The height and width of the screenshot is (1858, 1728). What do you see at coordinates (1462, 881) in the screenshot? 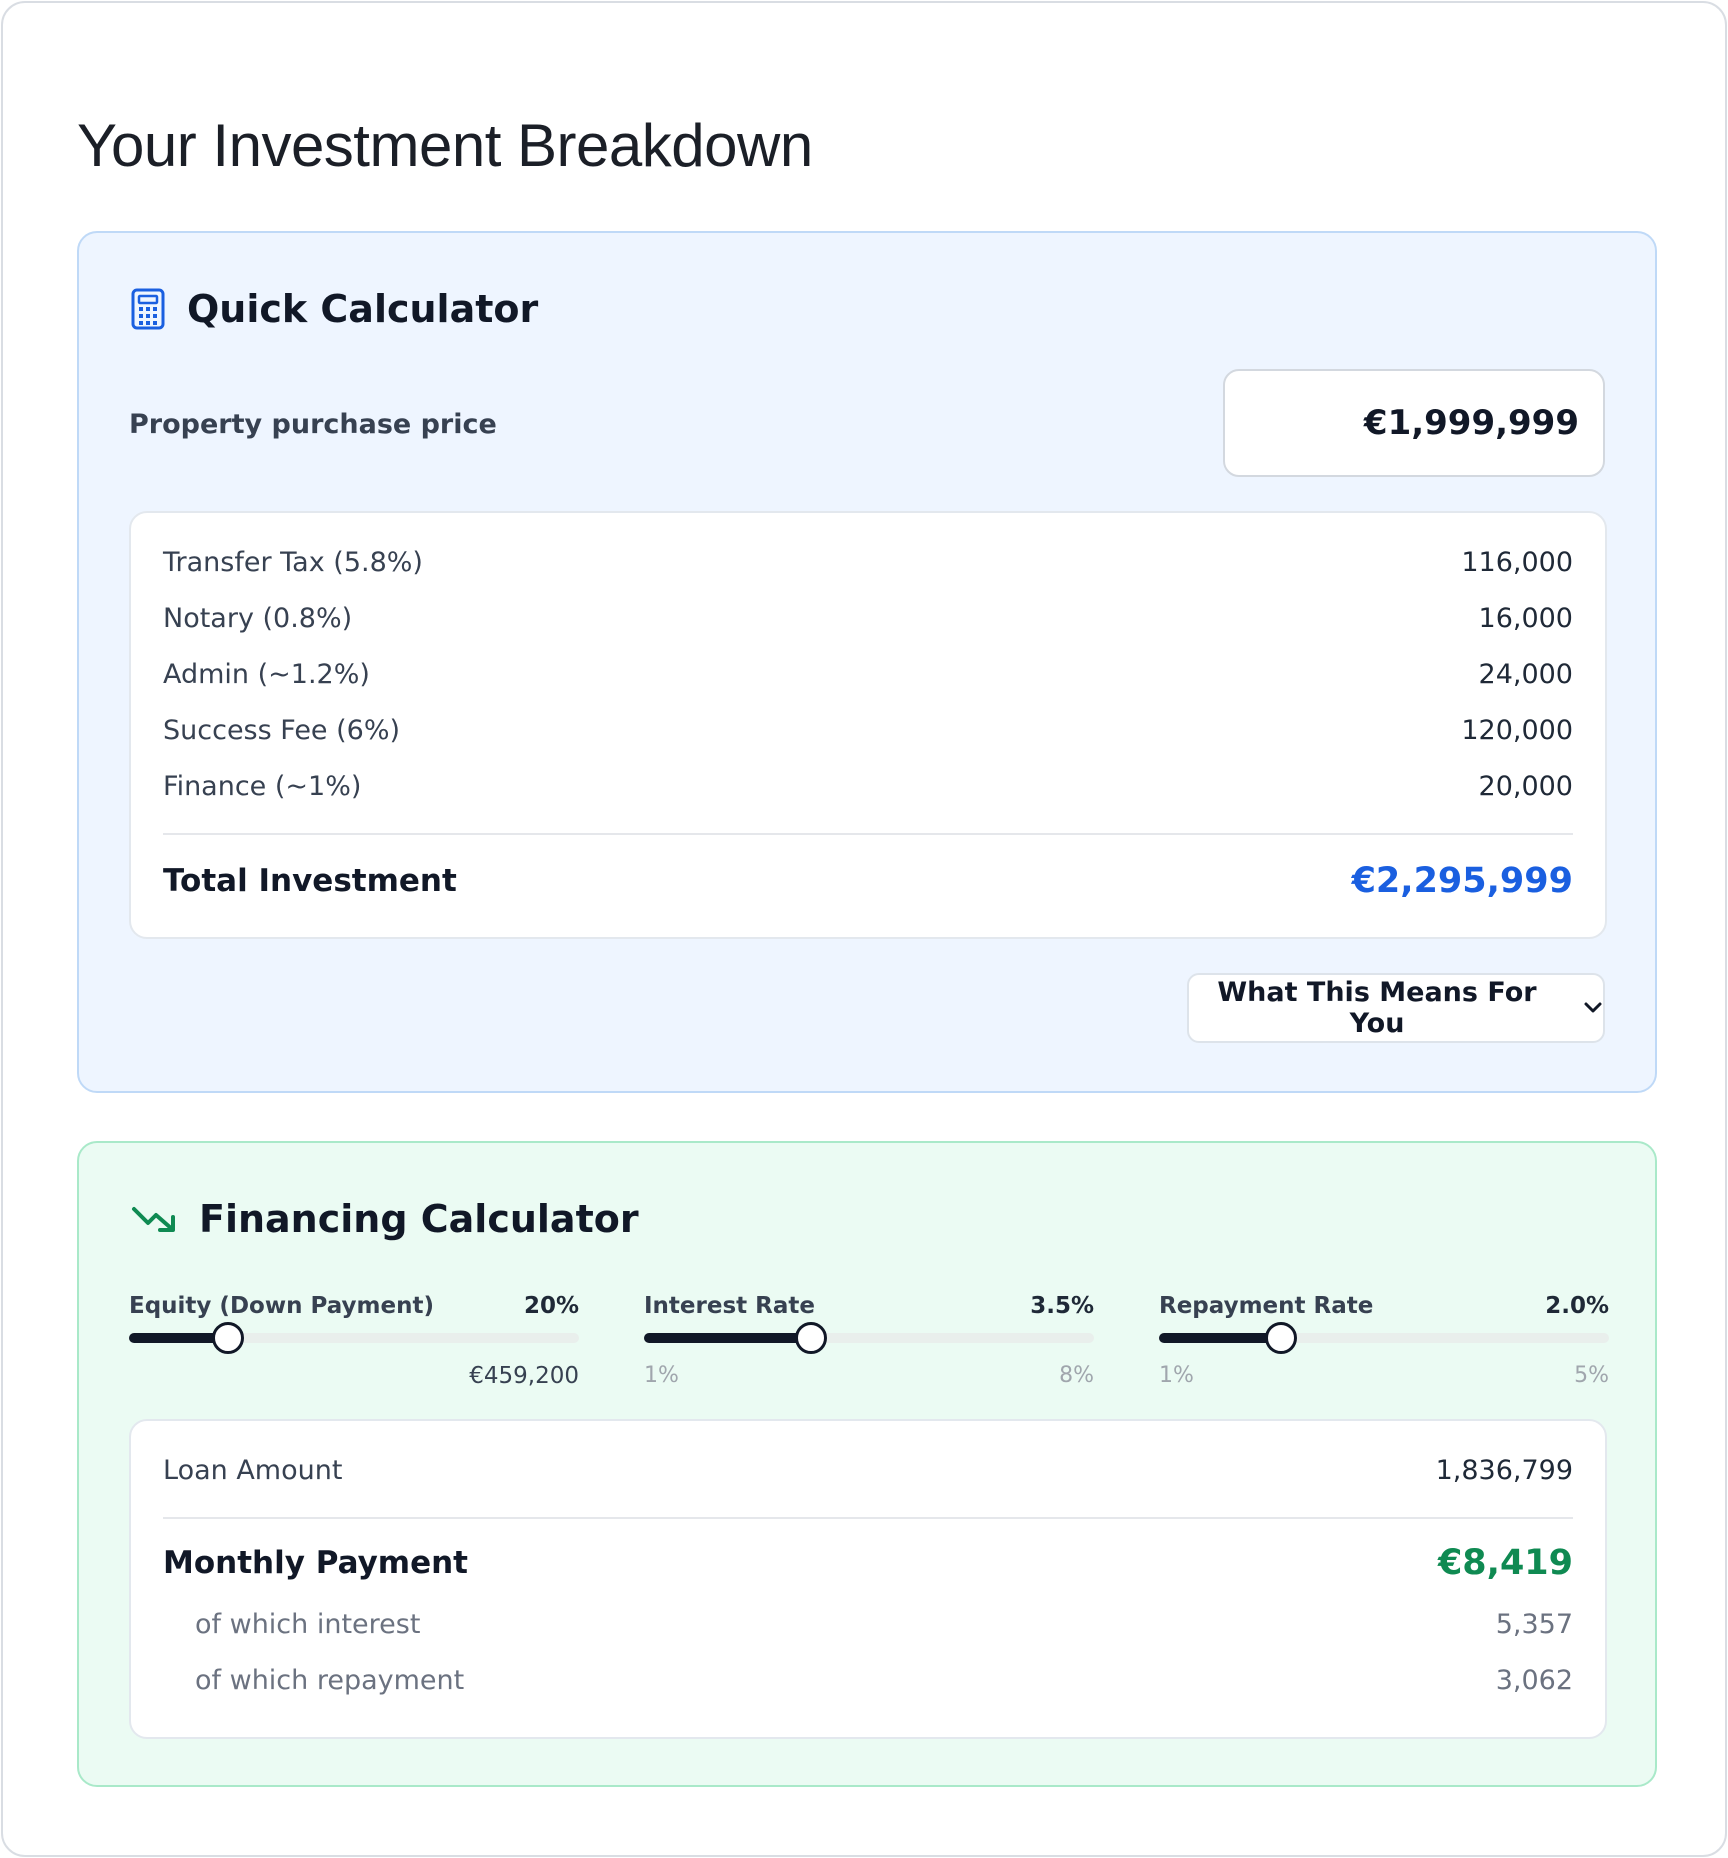
I see `total-investment-value: €2,295,999` at bounding box center [1462, 881].